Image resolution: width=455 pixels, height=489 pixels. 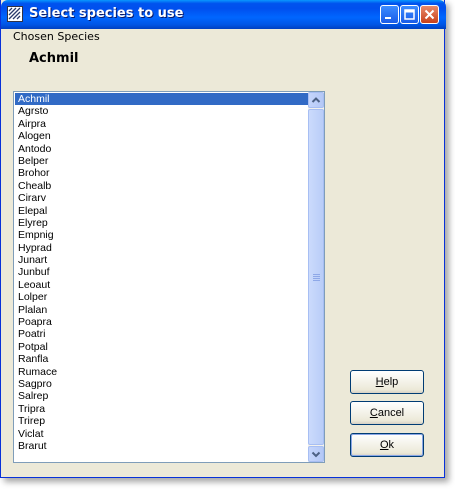 I want to click on list-item: Ranfla, so click(x=161, y=359).